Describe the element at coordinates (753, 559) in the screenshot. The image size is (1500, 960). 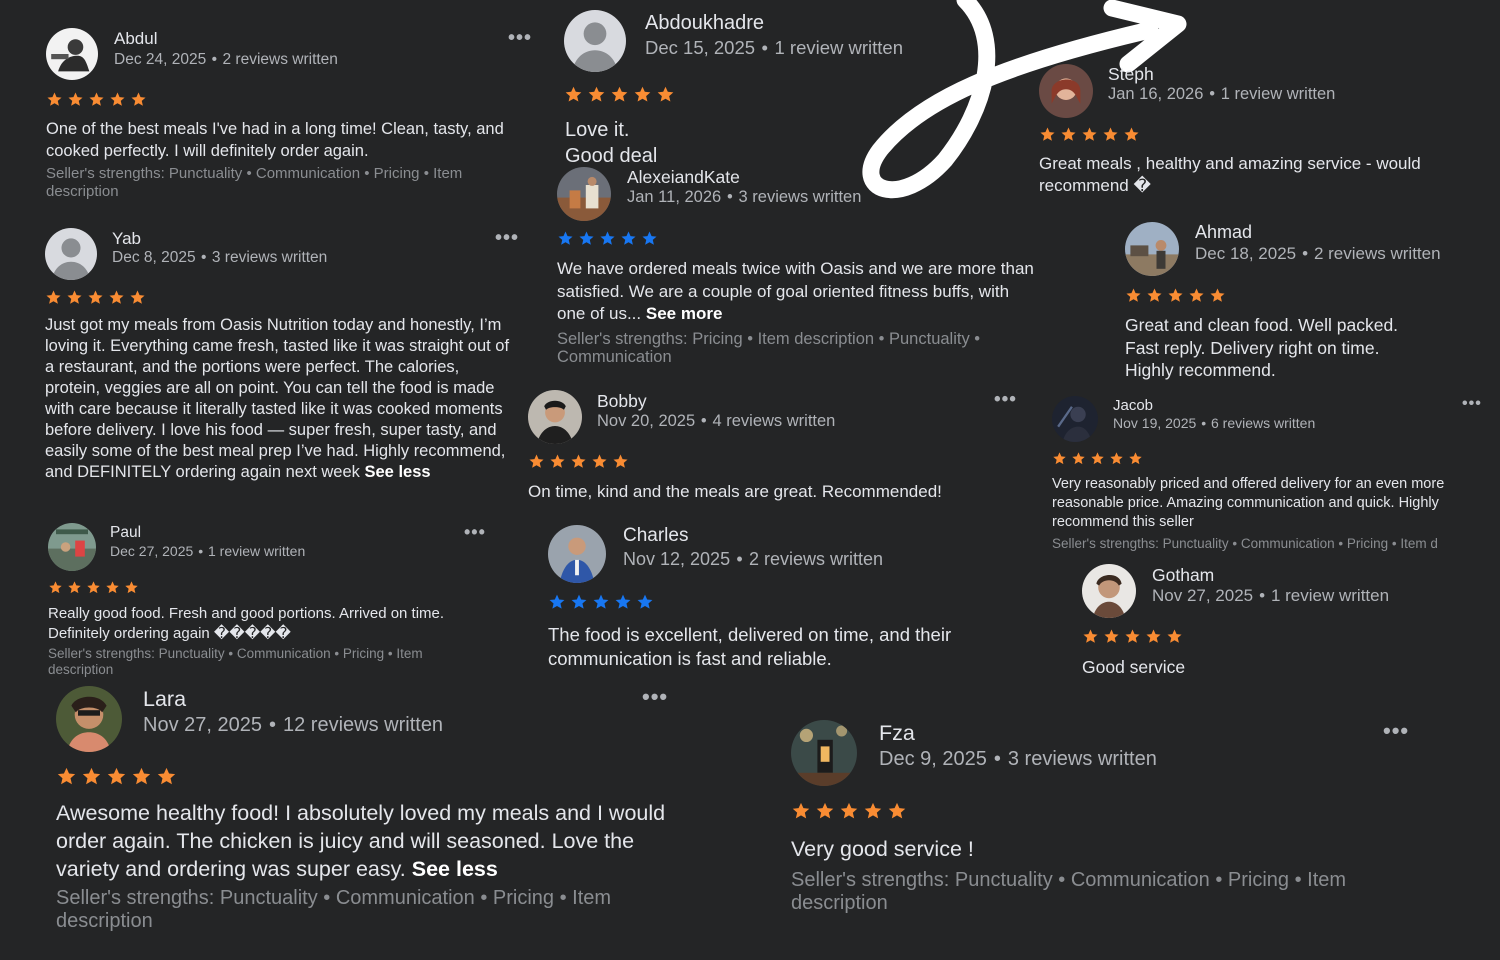
I see `review-meta: Nov 12, 2025 • 2 reviews written` at that location.